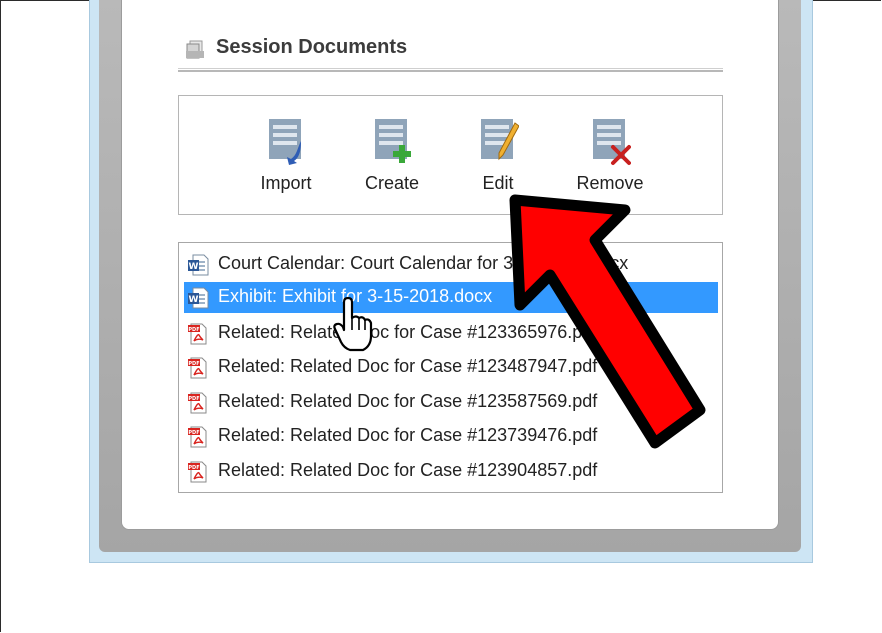  Describe the element at coordinates (392, 183) in the screenshot. I see `create-label: Create` at that location.